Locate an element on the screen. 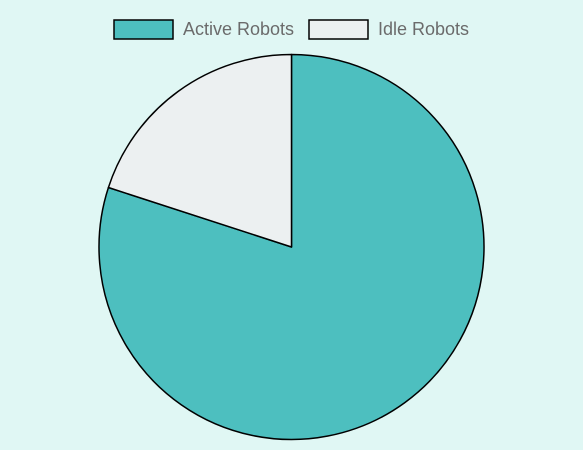 The image size is (583, 450). chart-legend: Active Robots Idle Robots is located at coordinates (291, 29).